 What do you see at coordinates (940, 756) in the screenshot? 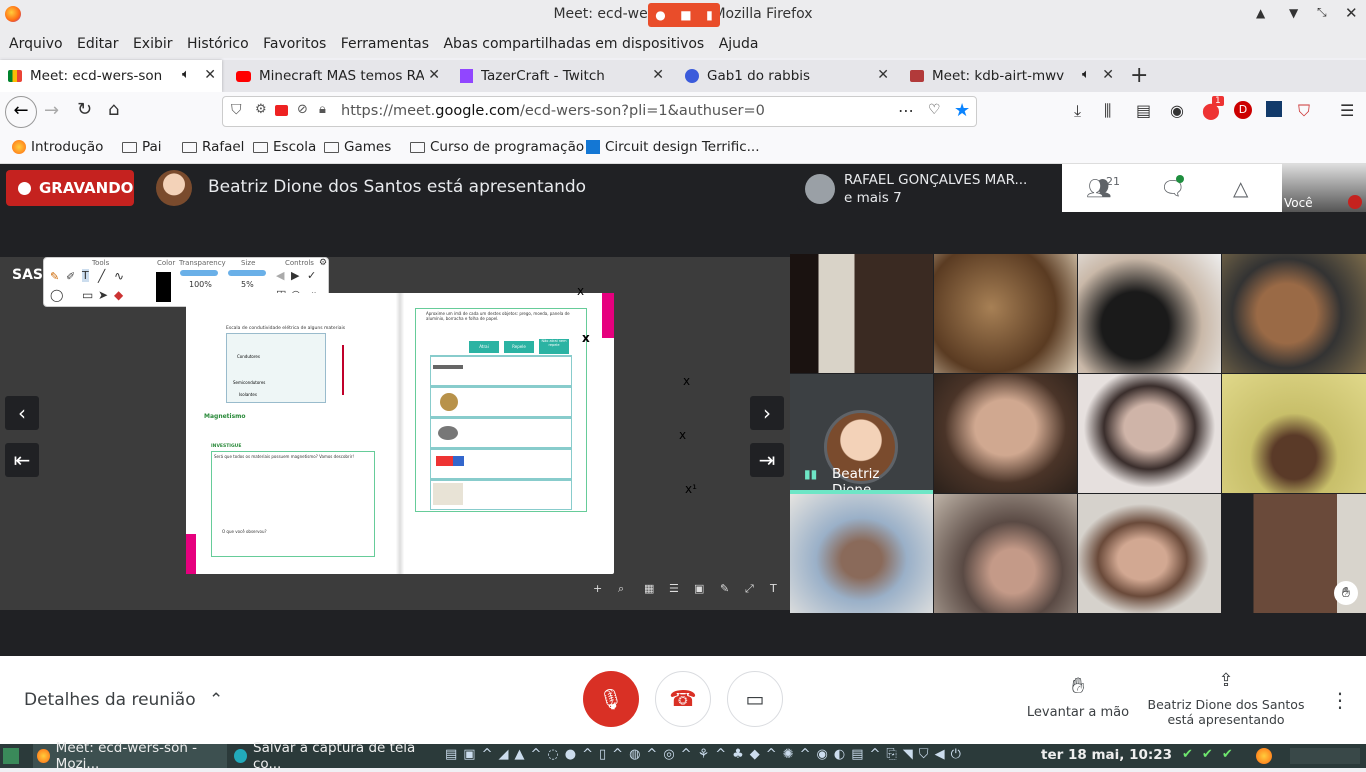
I see `volume-icon: ◀︎` at bounding box center [940, 756].